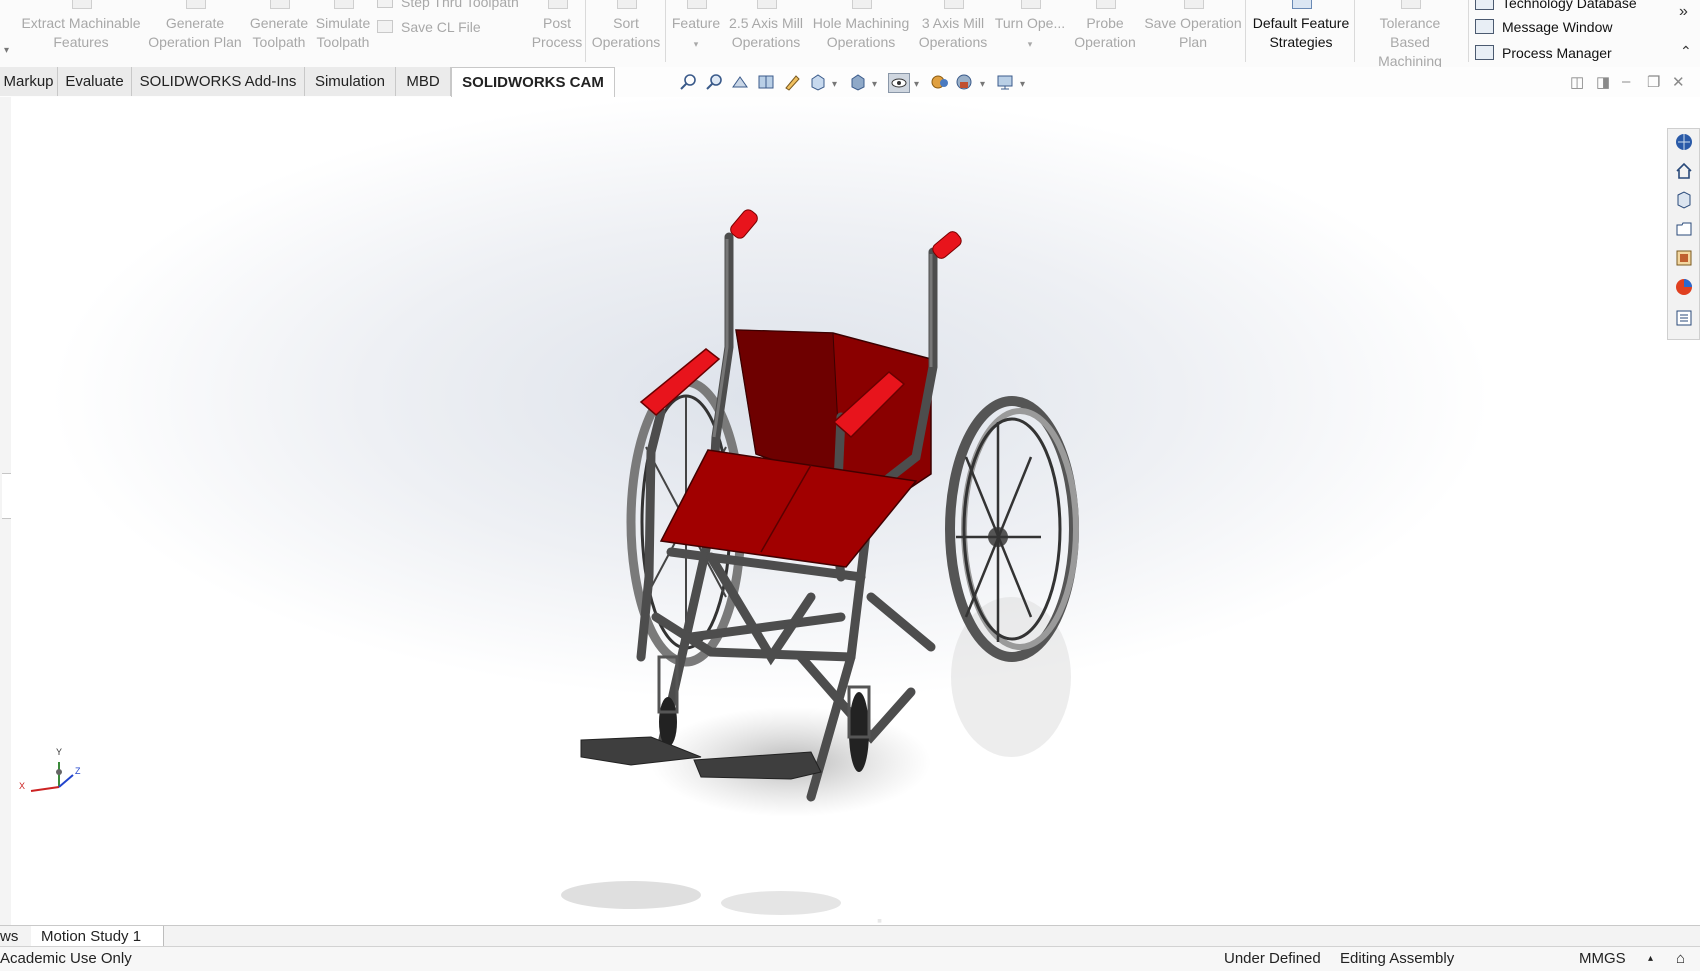 The width and height of the screenshot is (1700, 971). Describe the element at coordinates (533, 82) in the screenshot. I see `tab-solidworks-cam: SOLIDWORKS CAM` at that location.